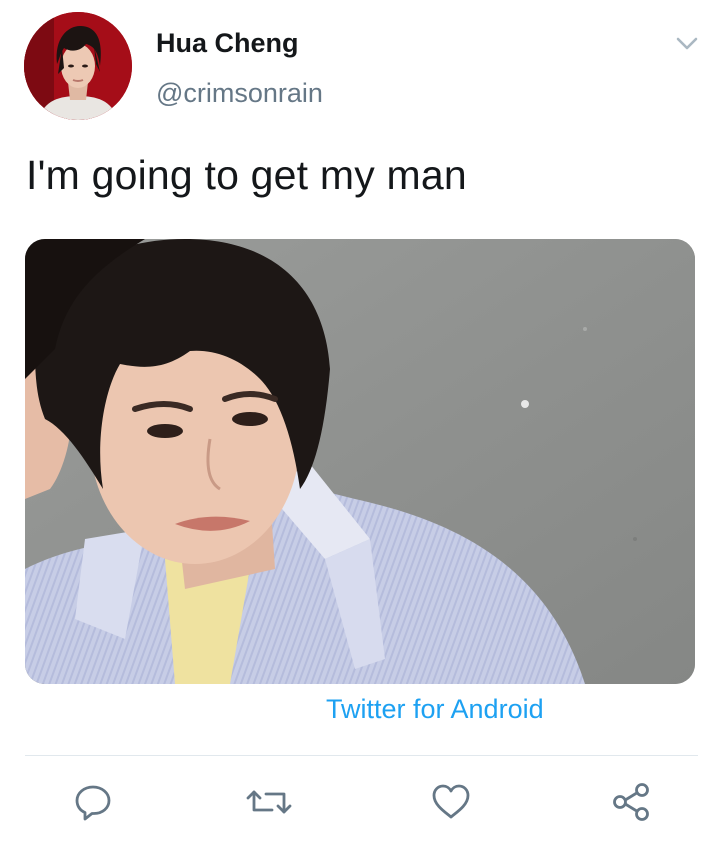 This screenshot has width=720, height=849. I want to click on reply-button, so click(93, 802).